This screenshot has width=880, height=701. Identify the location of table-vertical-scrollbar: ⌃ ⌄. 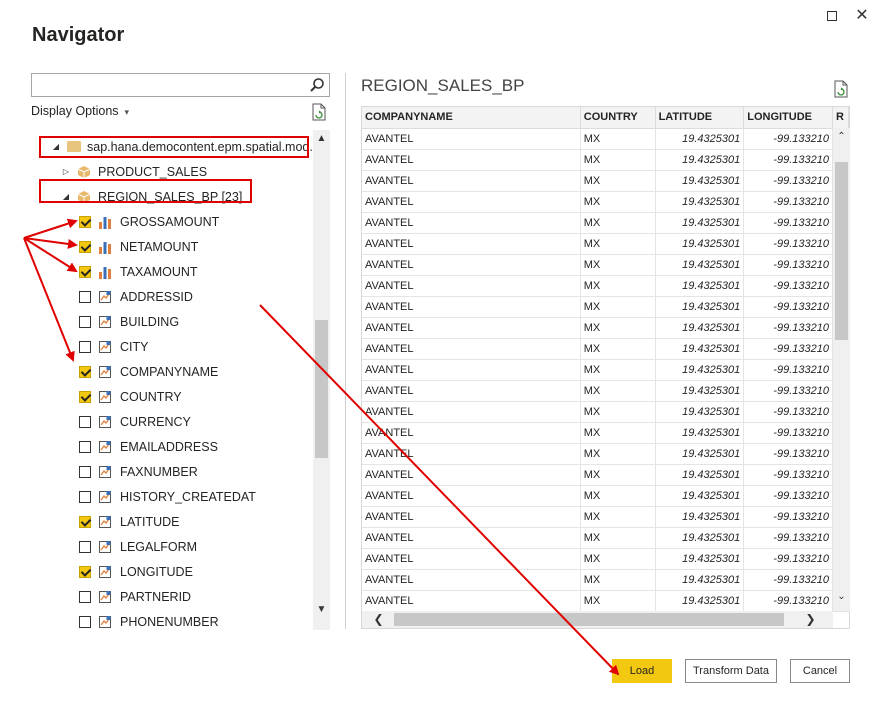
(841, 369).